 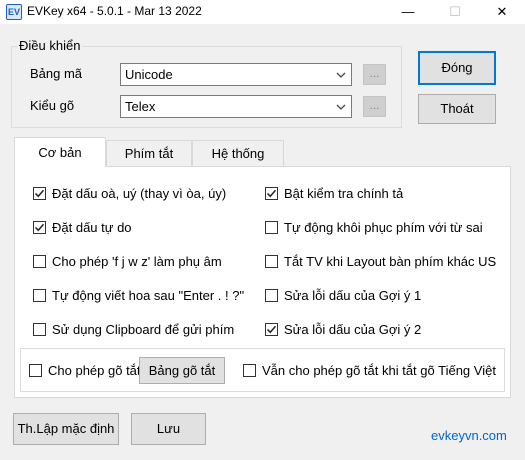 What do you see at coordinates (353, 295) in the screenshot?
I see `option-label: Sửa lỗi dấu của Gợi ý 1` at bounding box center [353, 295].